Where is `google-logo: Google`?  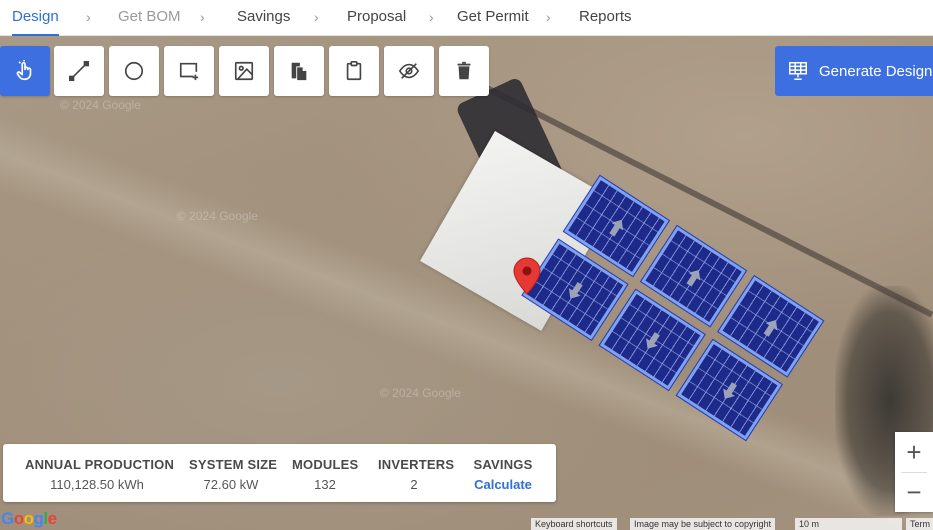
google-logo: Google is located at coordinates (29, 519).